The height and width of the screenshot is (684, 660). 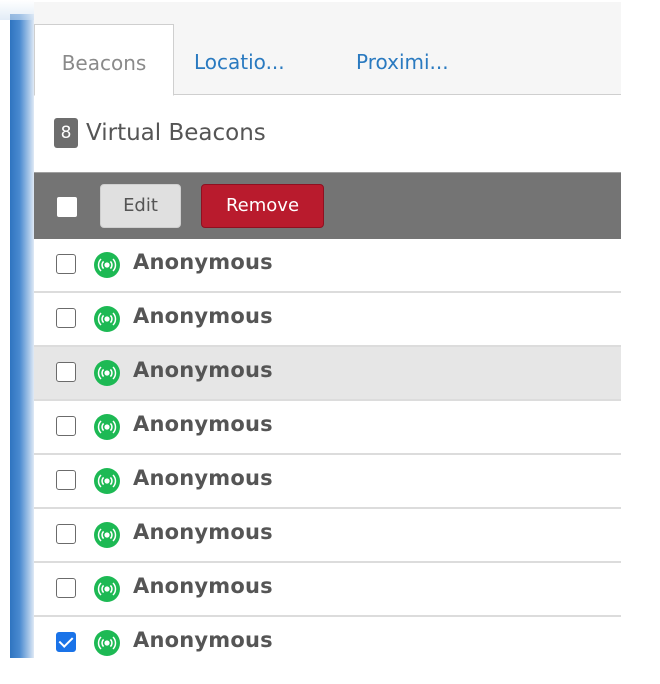 What do you see at coordinates (66, 133) in the screenshot?
I see `count-badge: 8` at bounding box center [66, 133].